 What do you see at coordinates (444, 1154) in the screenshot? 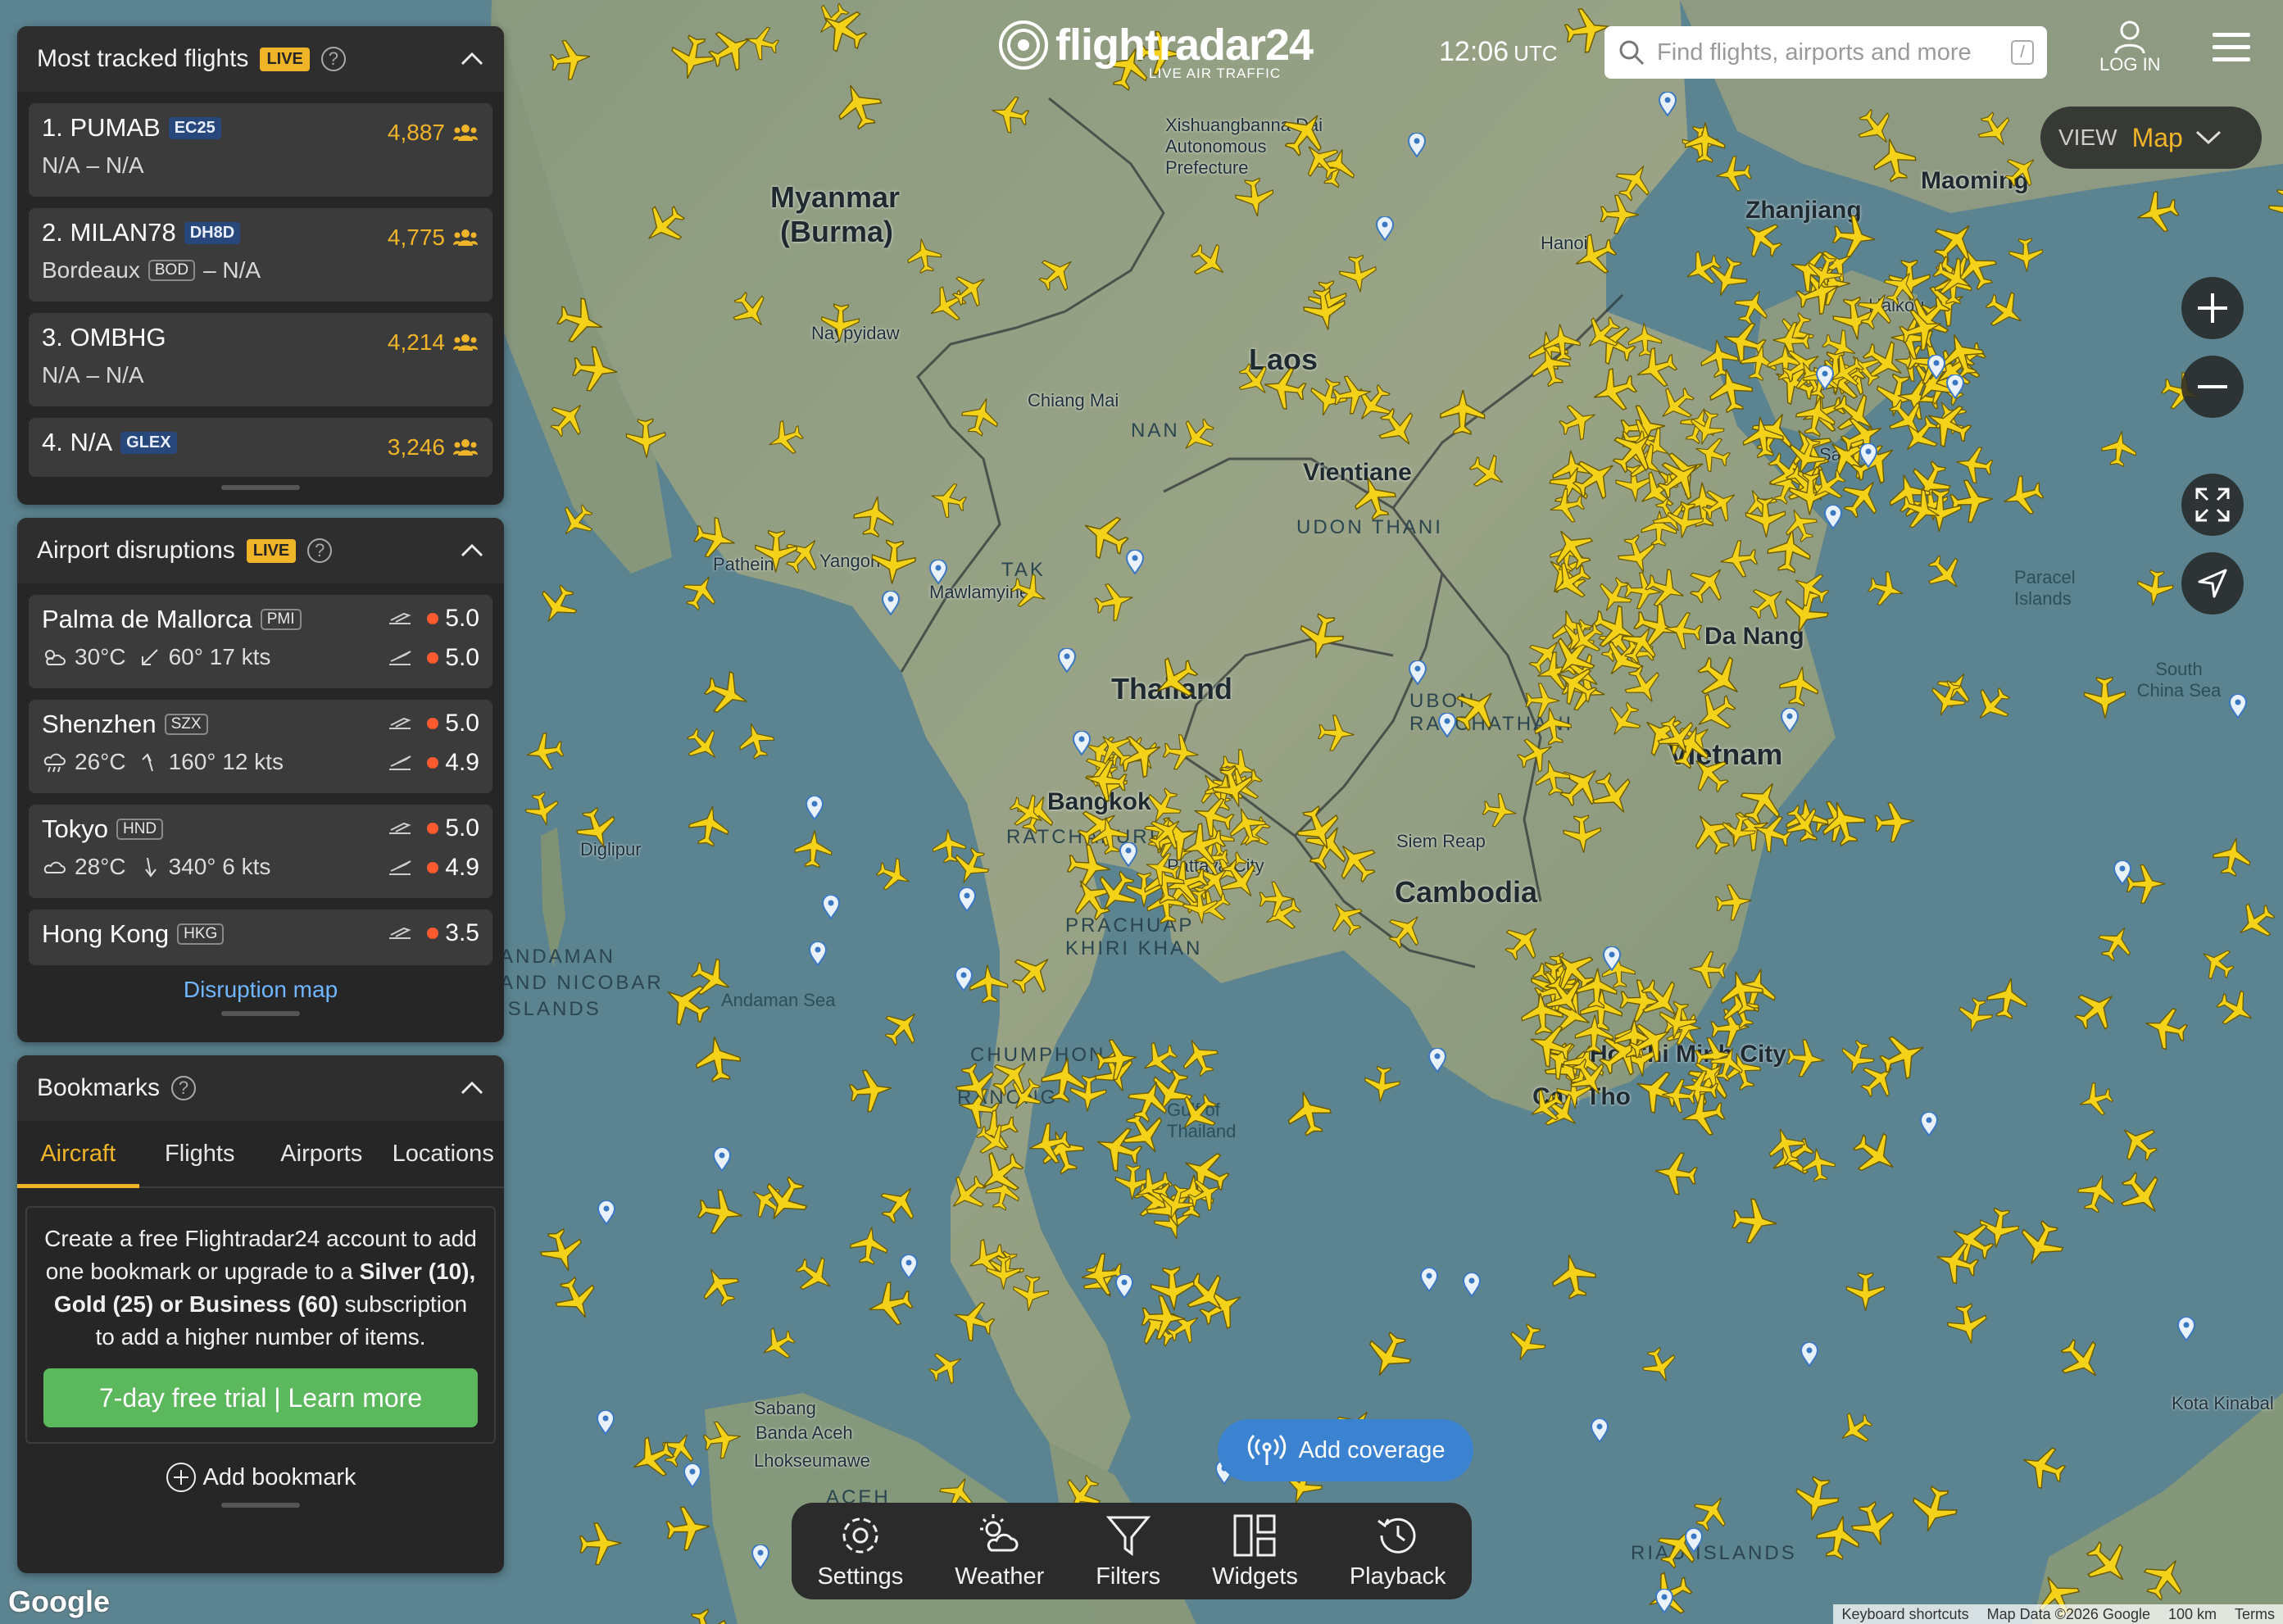
I see `tab-locations: Locations` at bounding box center [444, 1154].